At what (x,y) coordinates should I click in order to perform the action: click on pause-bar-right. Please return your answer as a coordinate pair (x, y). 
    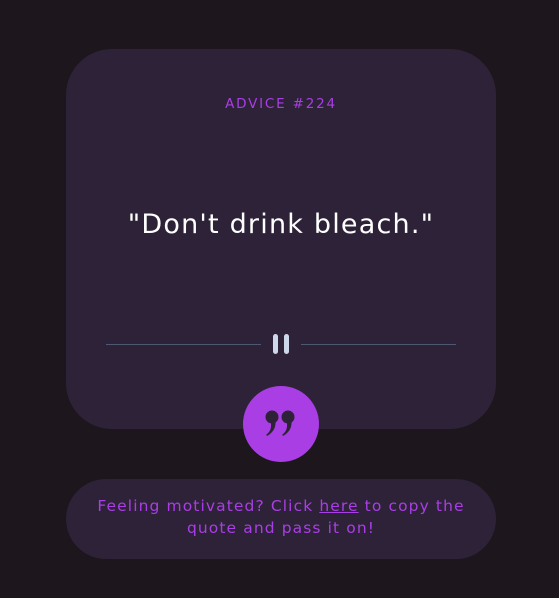
    Looking at the image, I should click on (286, 344).